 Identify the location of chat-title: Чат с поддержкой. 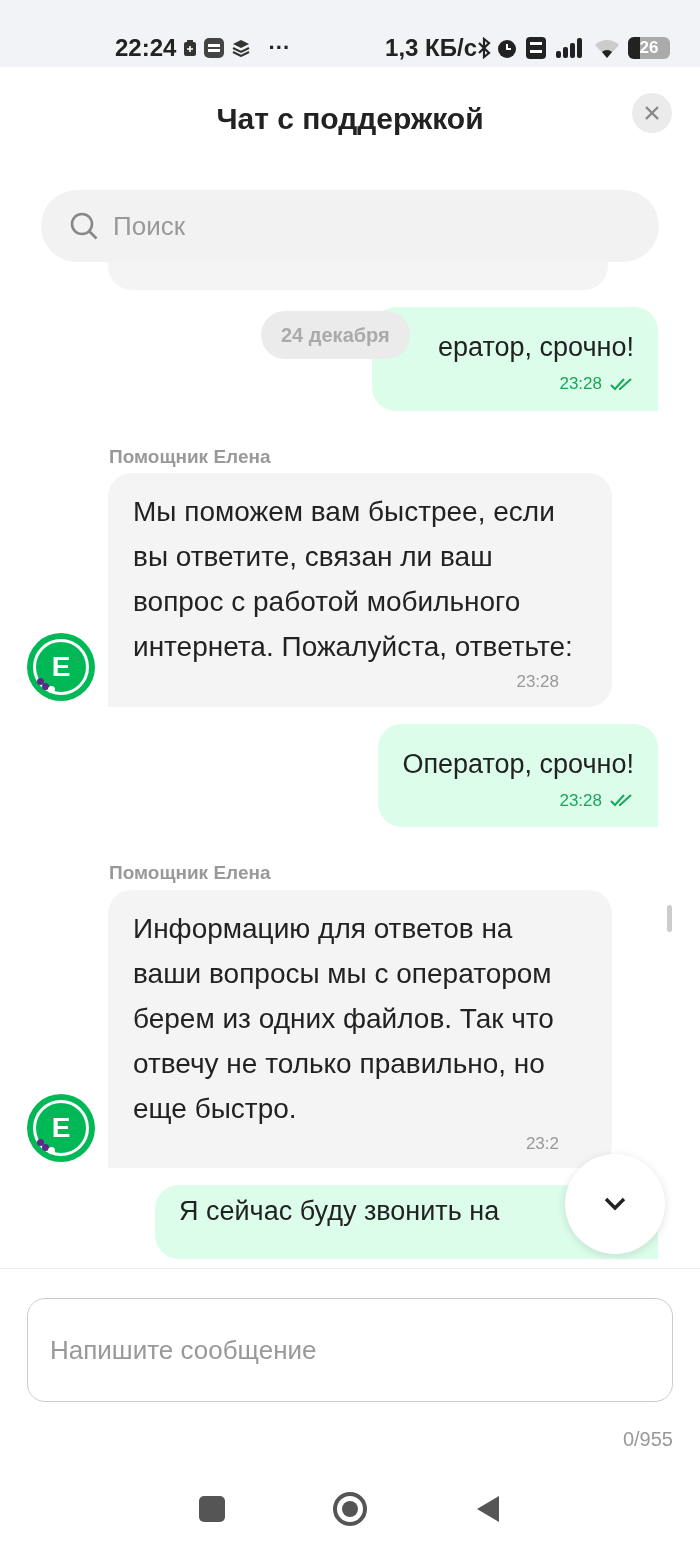
(350, 119).